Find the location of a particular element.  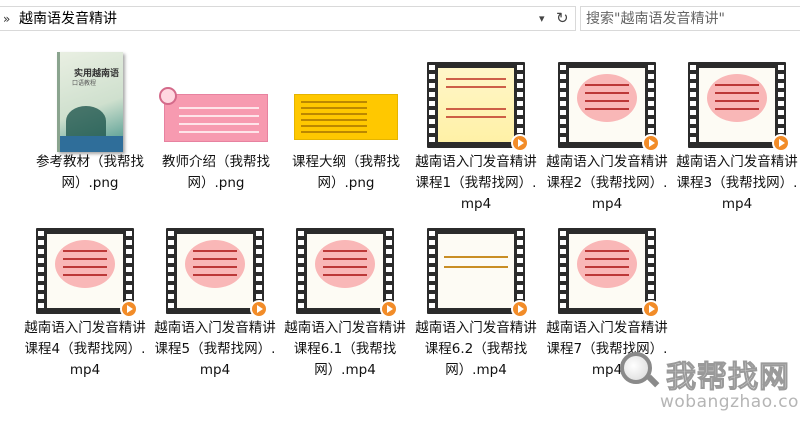

address-path: 越南语发音精讲 is located at coordinates (68, 19).